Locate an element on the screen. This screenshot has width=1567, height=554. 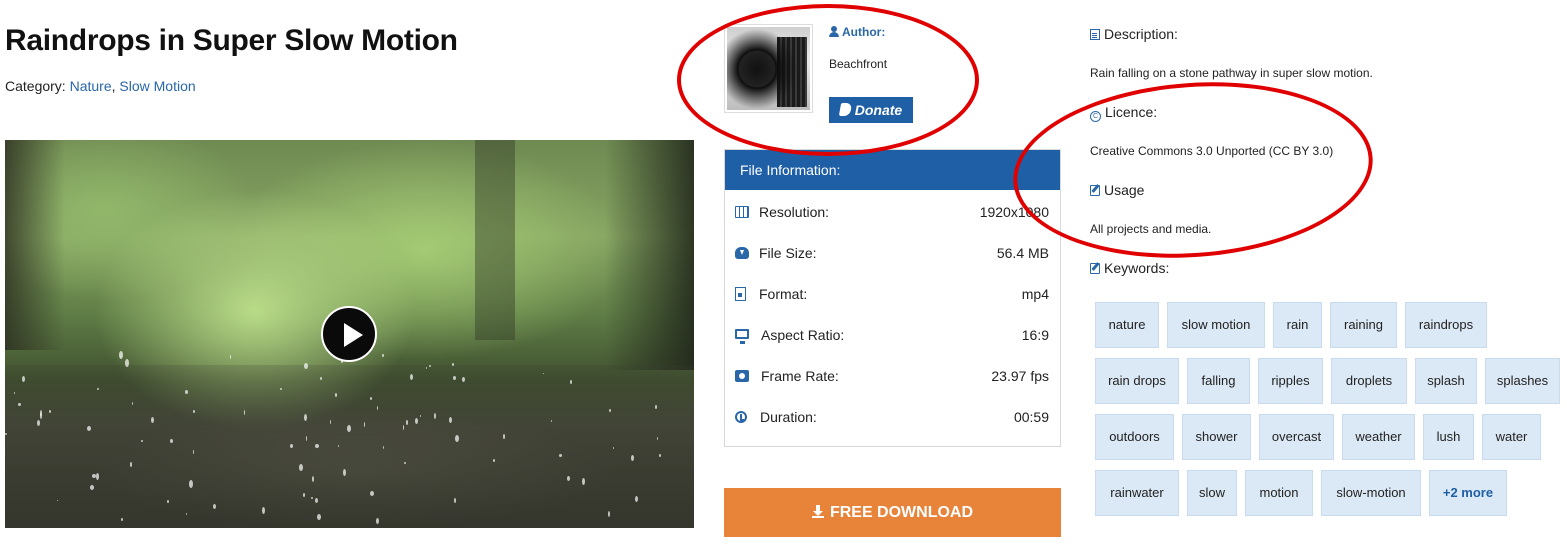
keyword-tag: motion is located at coordinates (1279, 493).